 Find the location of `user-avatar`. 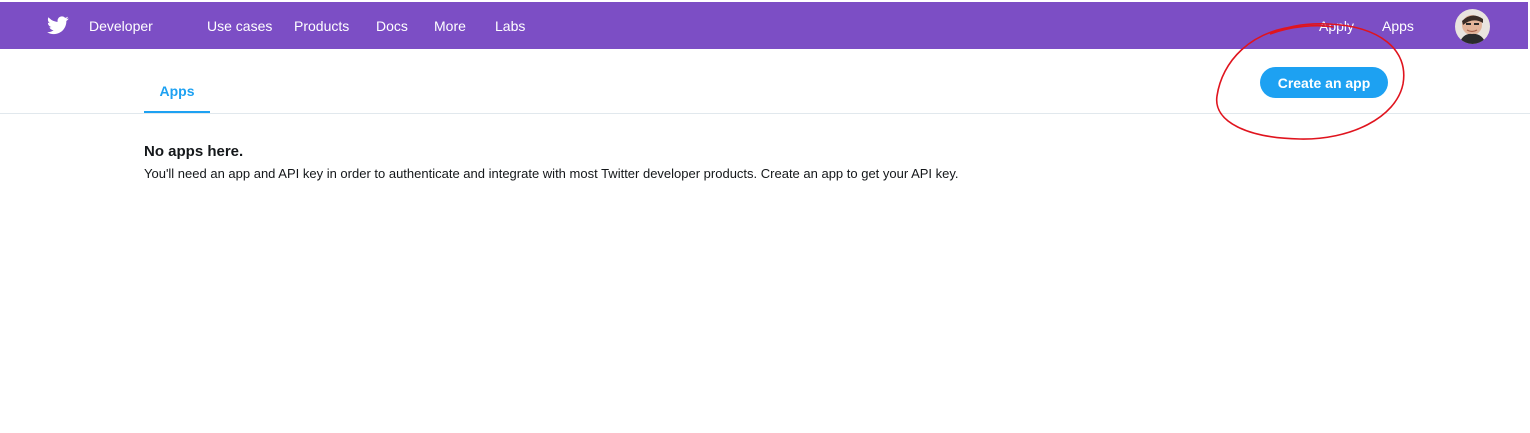

user-avatar is located at coordinates (1472, 26).